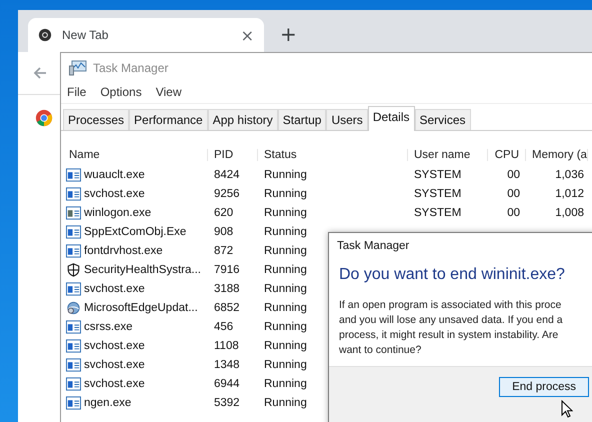  Describe the element at coordinates (333, 155) in the screenshot. I see `column-header: Status` at that location.